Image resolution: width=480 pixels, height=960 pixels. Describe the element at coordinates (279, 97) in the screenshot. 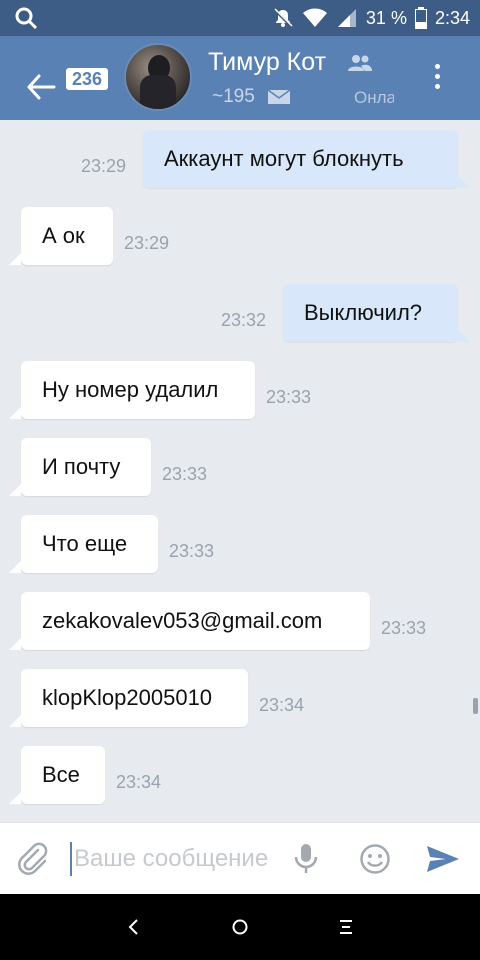

I see `mail-icon` at that location.